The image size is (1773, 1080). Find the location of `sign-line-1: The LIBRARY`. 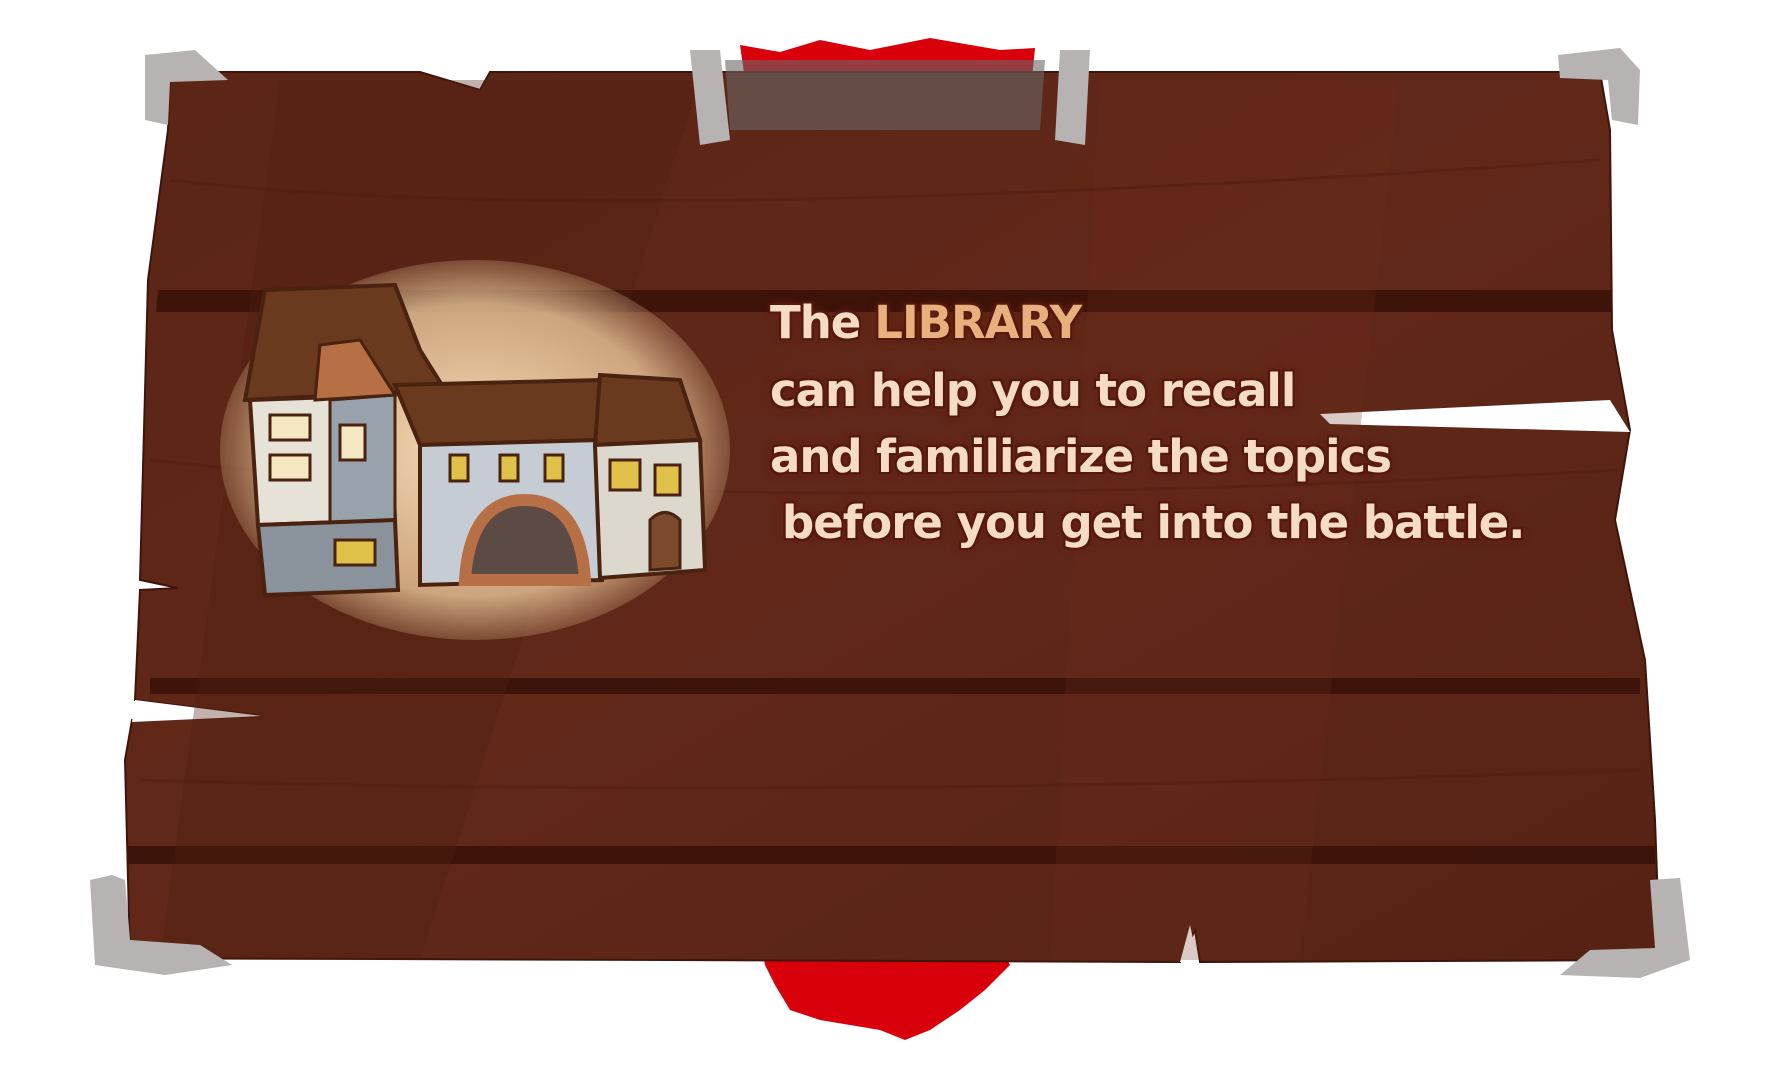

sign-line-1: The LIBRARY is located at coordinates (1220, 323).